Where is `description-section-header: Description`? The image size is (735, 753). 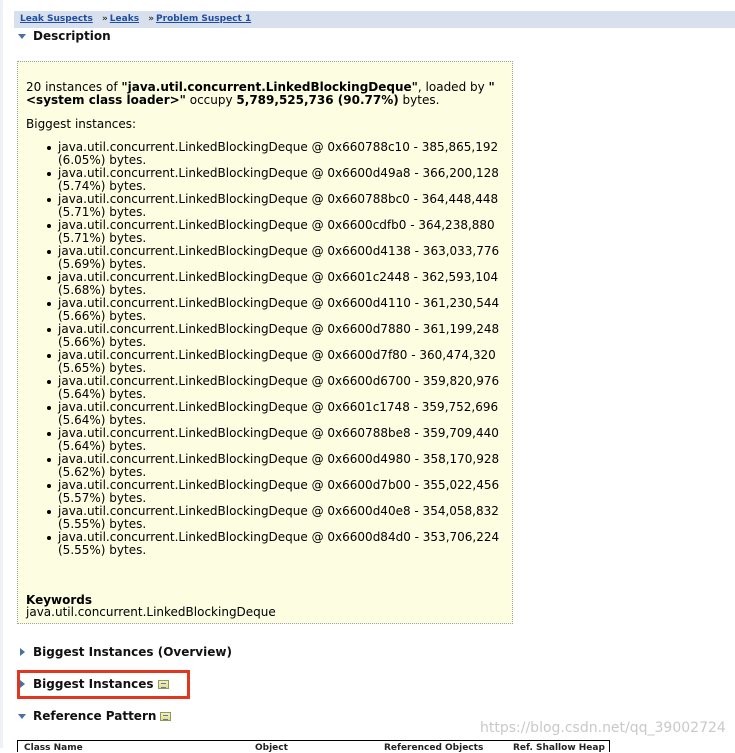
description-section-header: Description is located at coordinates (64, 36).